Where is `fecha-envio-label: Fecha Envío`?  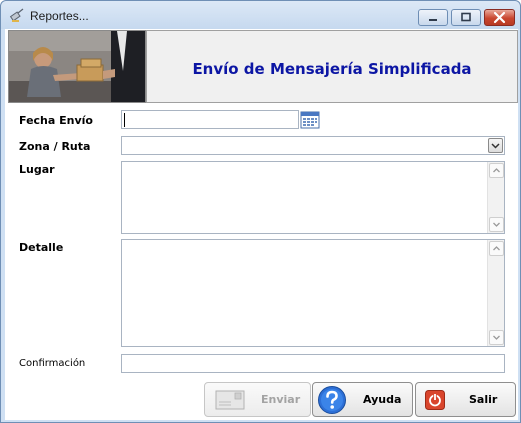
fecha-envio-label: Fecha Envío is located at coordinates (56, 120).